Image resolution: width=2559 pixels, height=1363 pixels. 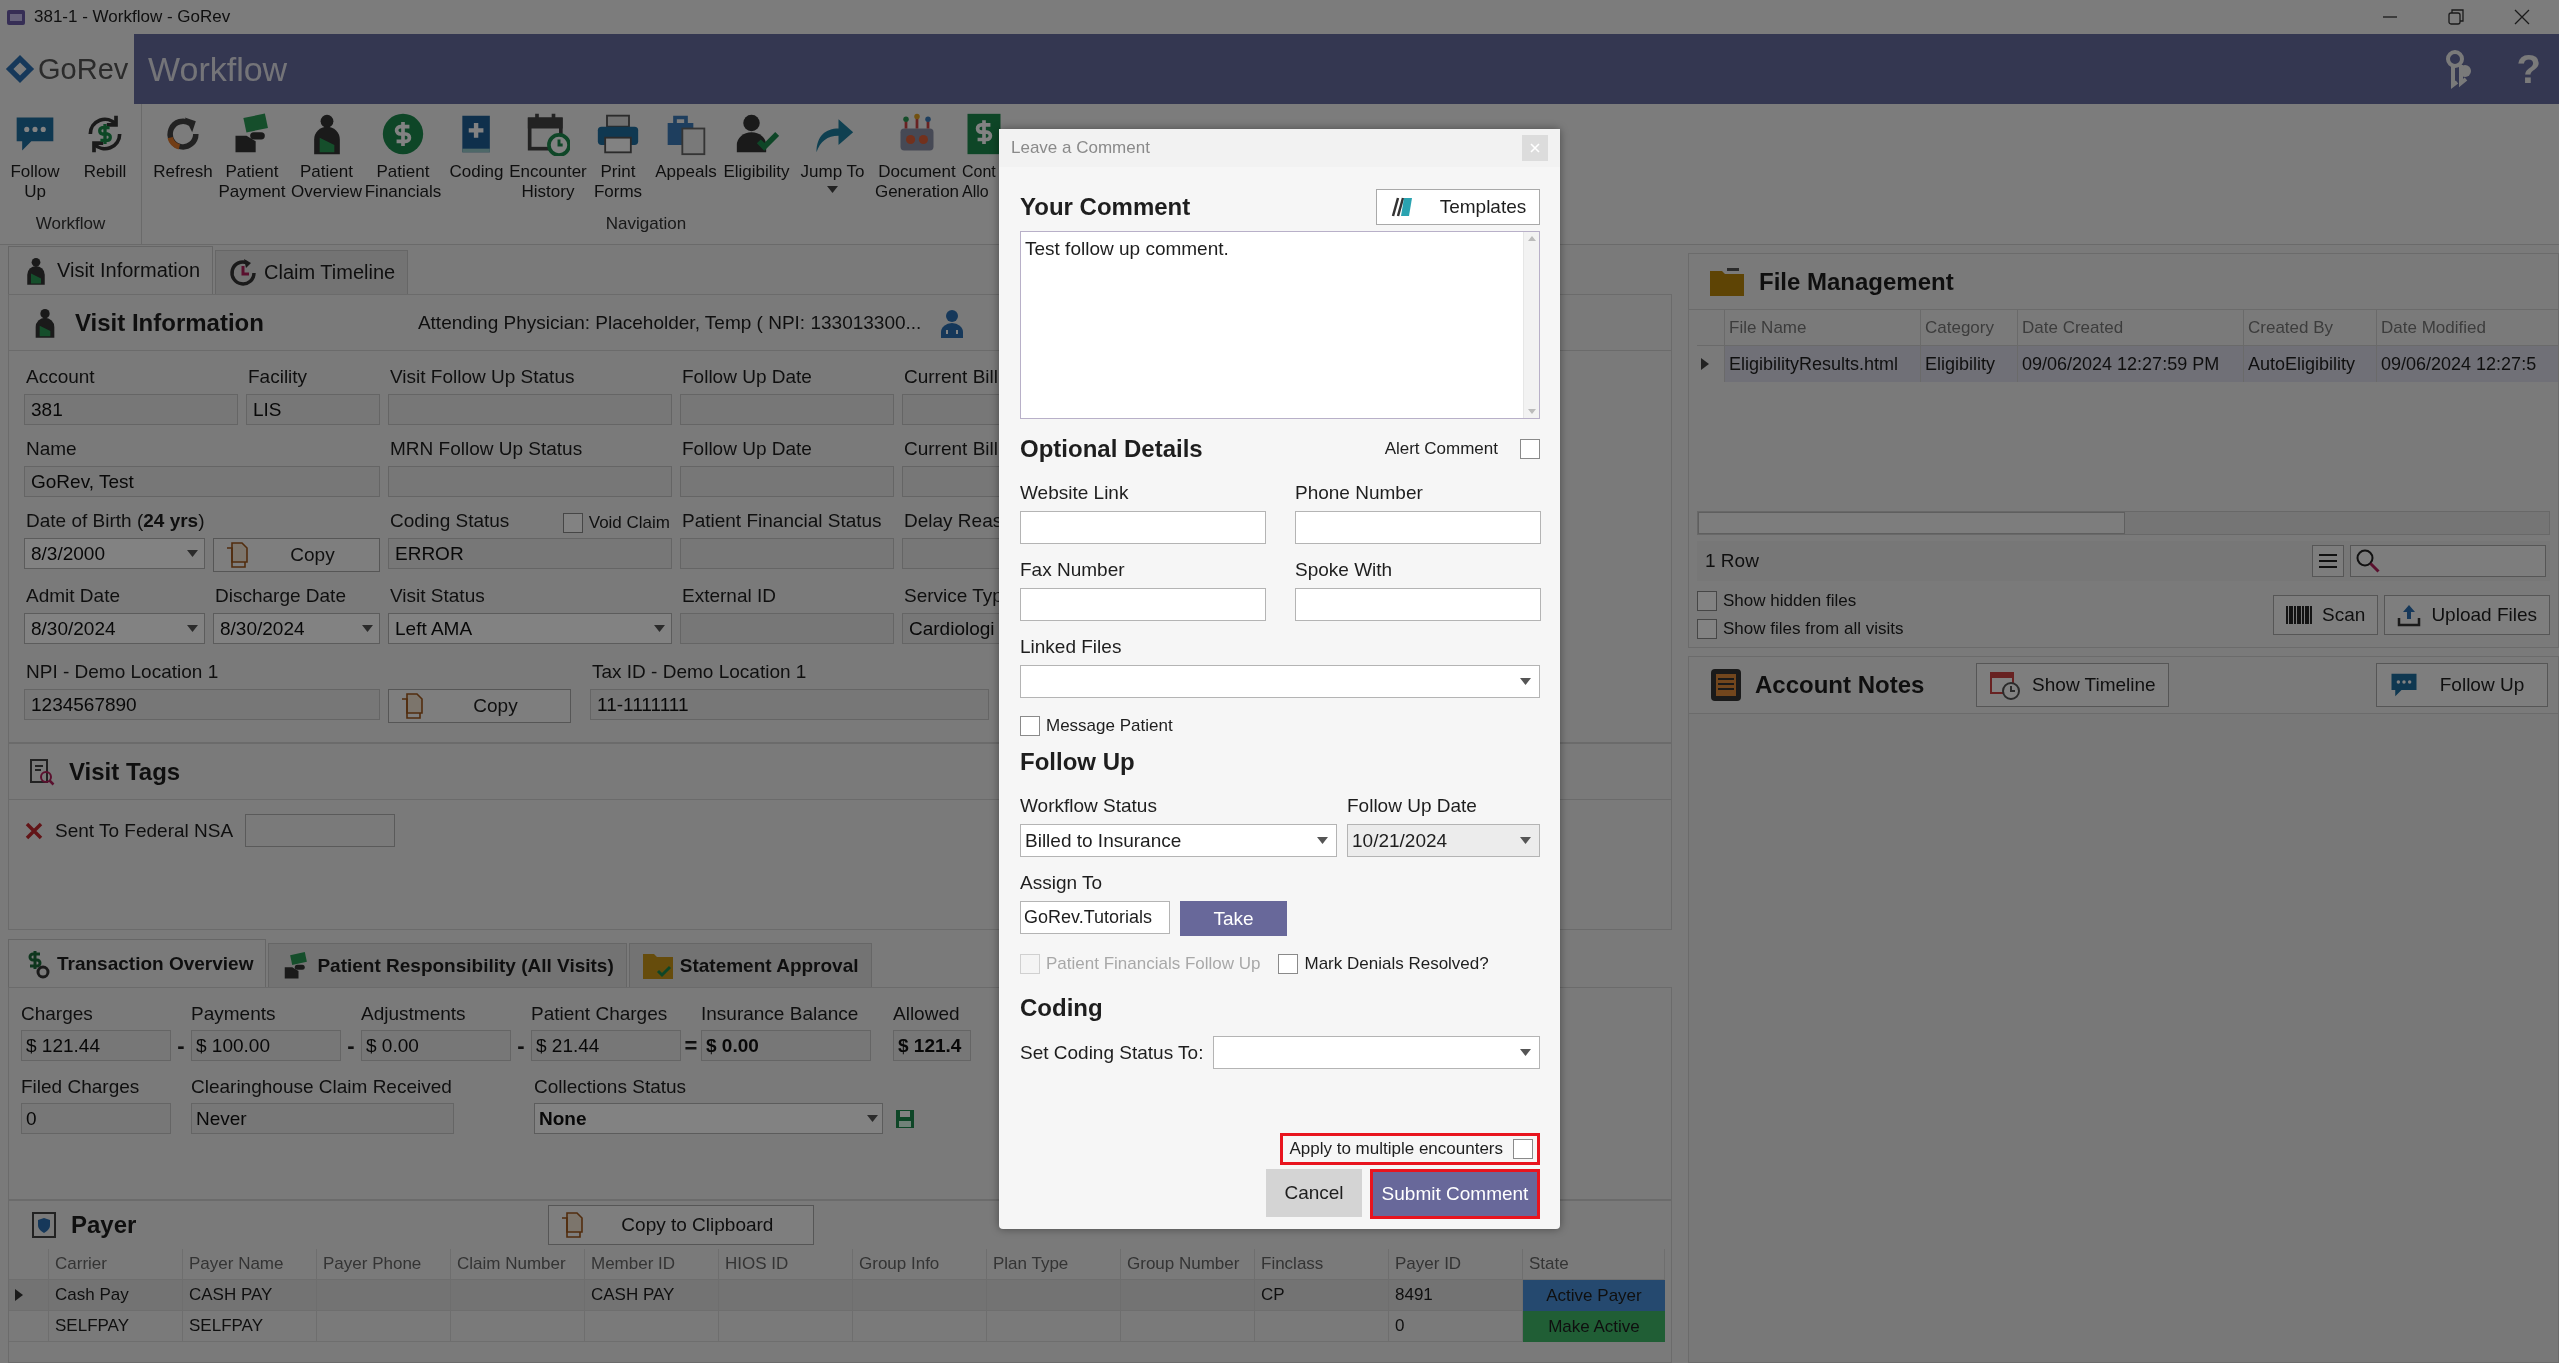 I want to click on table-cell: CP, so click(x=1322, y=1295).